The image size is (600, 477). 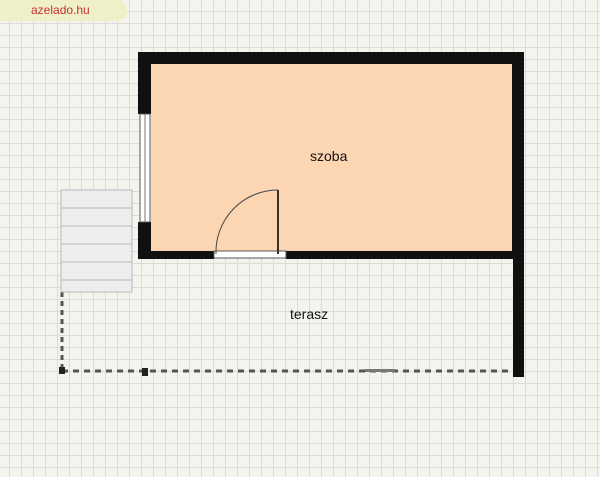 I want to click on window, so click(x=145, y=168).